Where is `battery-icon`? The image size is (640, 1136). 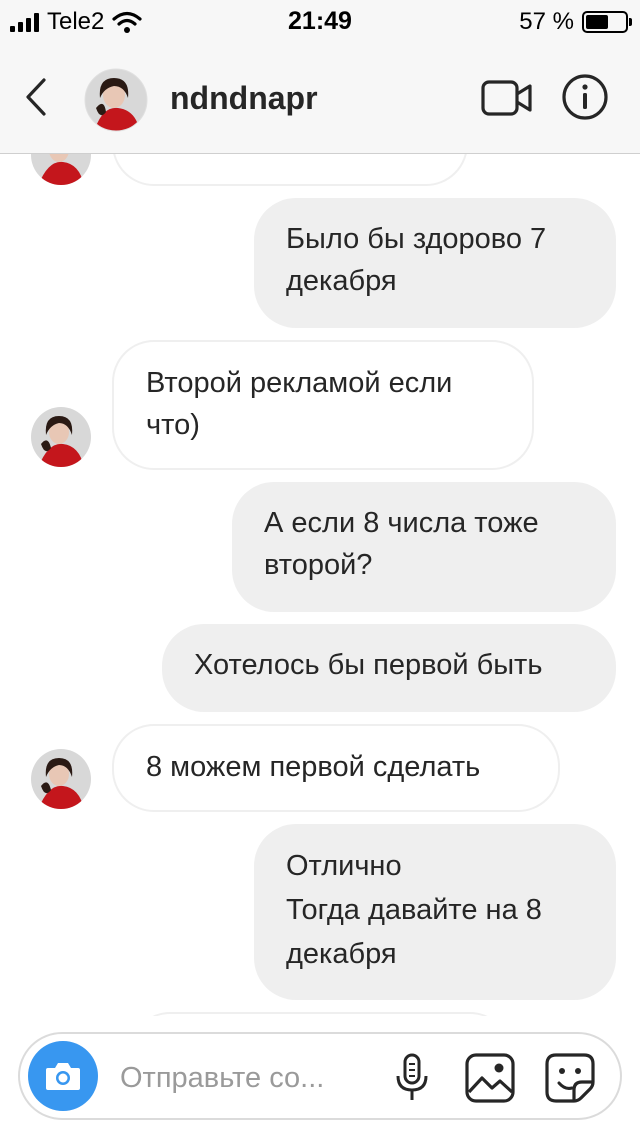
battery-icon is located at coordinates (607, 22).